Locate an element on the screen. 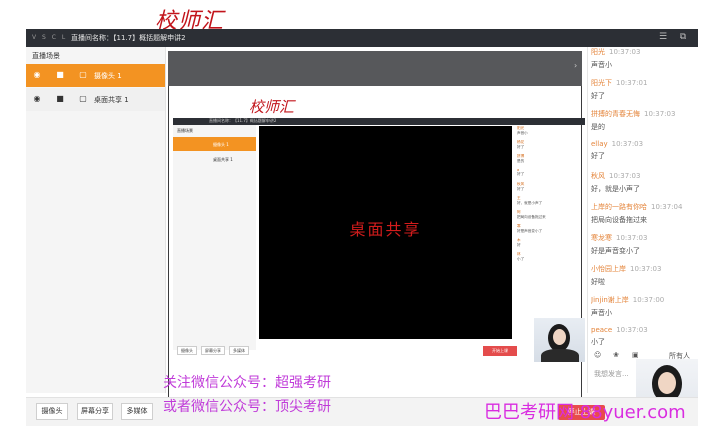  chat-message: 寒龙寒 10:37:03 好是声音变小了 is located at coordinates (644, 248).